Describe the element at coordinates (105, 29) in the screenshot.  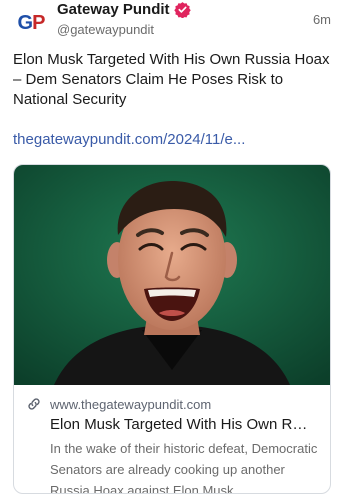
I see `author-handle: @gatewaypundit` at that location.